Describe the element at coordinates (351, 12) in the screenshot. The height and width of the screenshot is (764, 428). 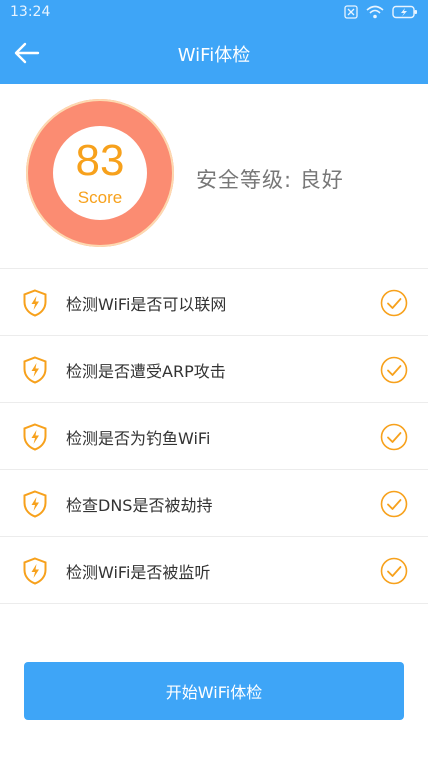
I see `notification-box-icon` at that location.